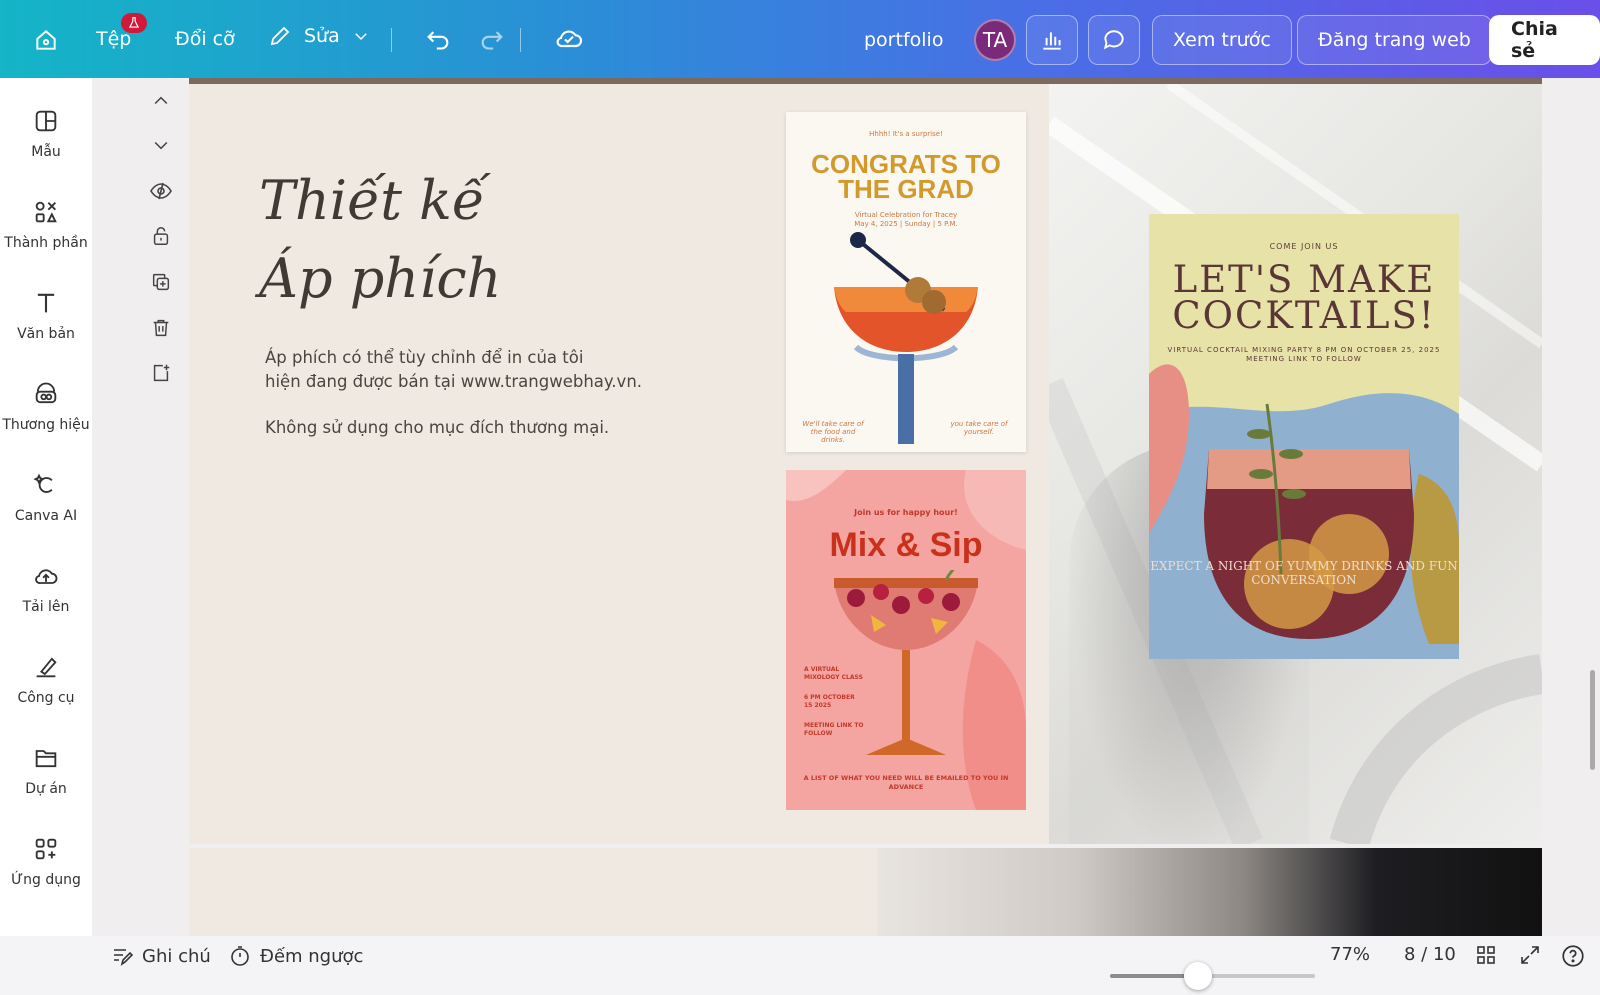  Describe the element at coordinates (124, 957) in the screenshot. I see `notes-icon` at that location.